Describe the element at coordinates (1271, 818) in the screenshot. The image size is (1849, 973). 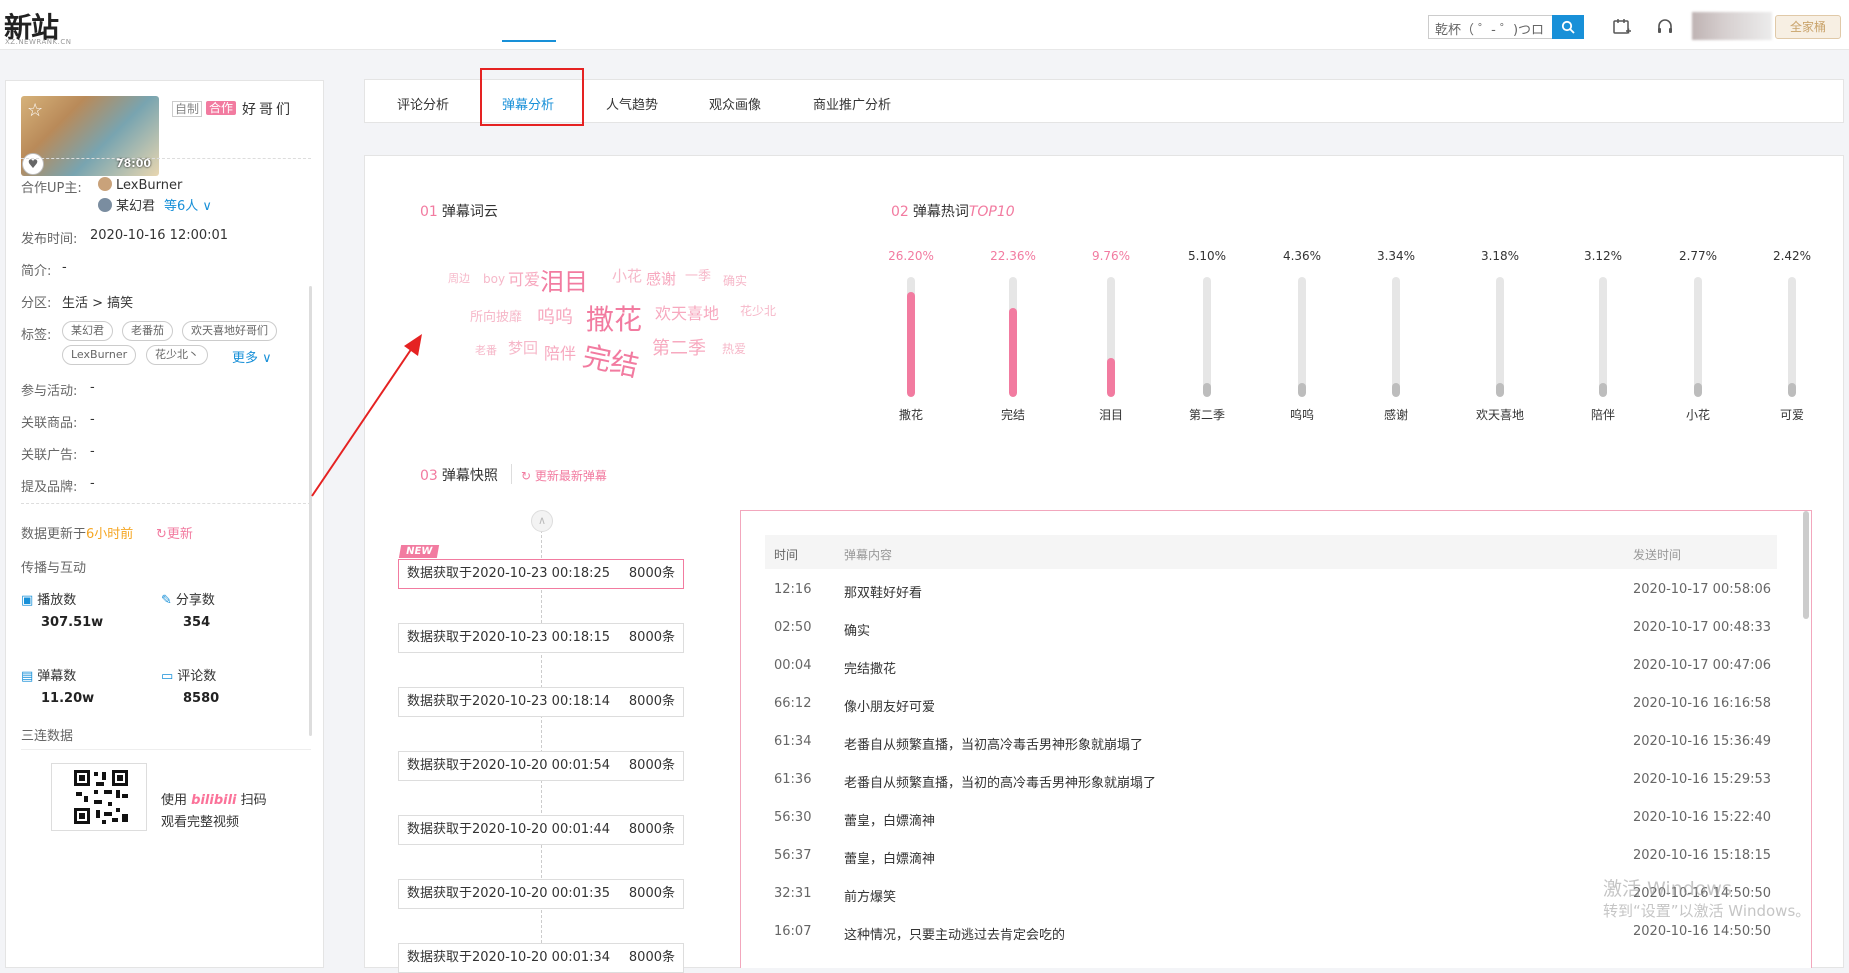
I see `table-row: 56:30 蕾皇，白嫖滴神 2020-10-16 15:22:40` at that location.